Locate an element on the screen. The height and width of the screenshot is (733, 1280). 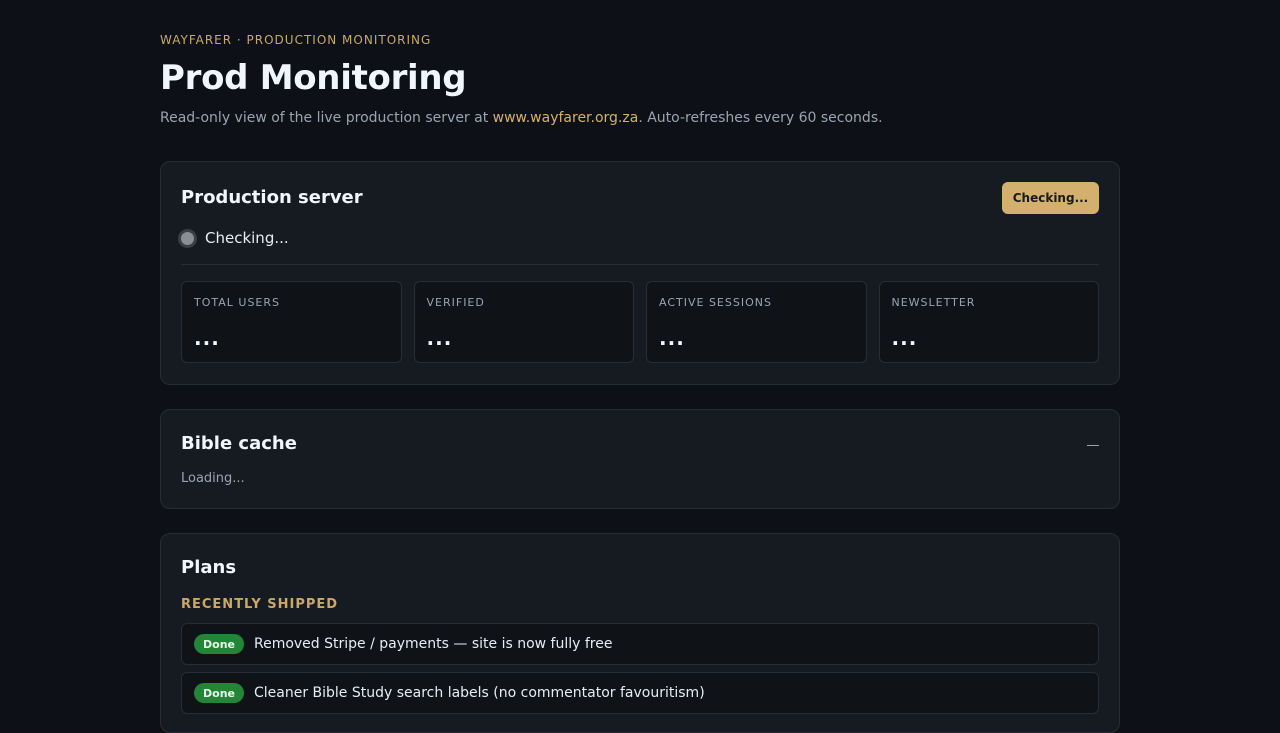
page-title: Prod Monitoring is located at coordinates (313, 78).